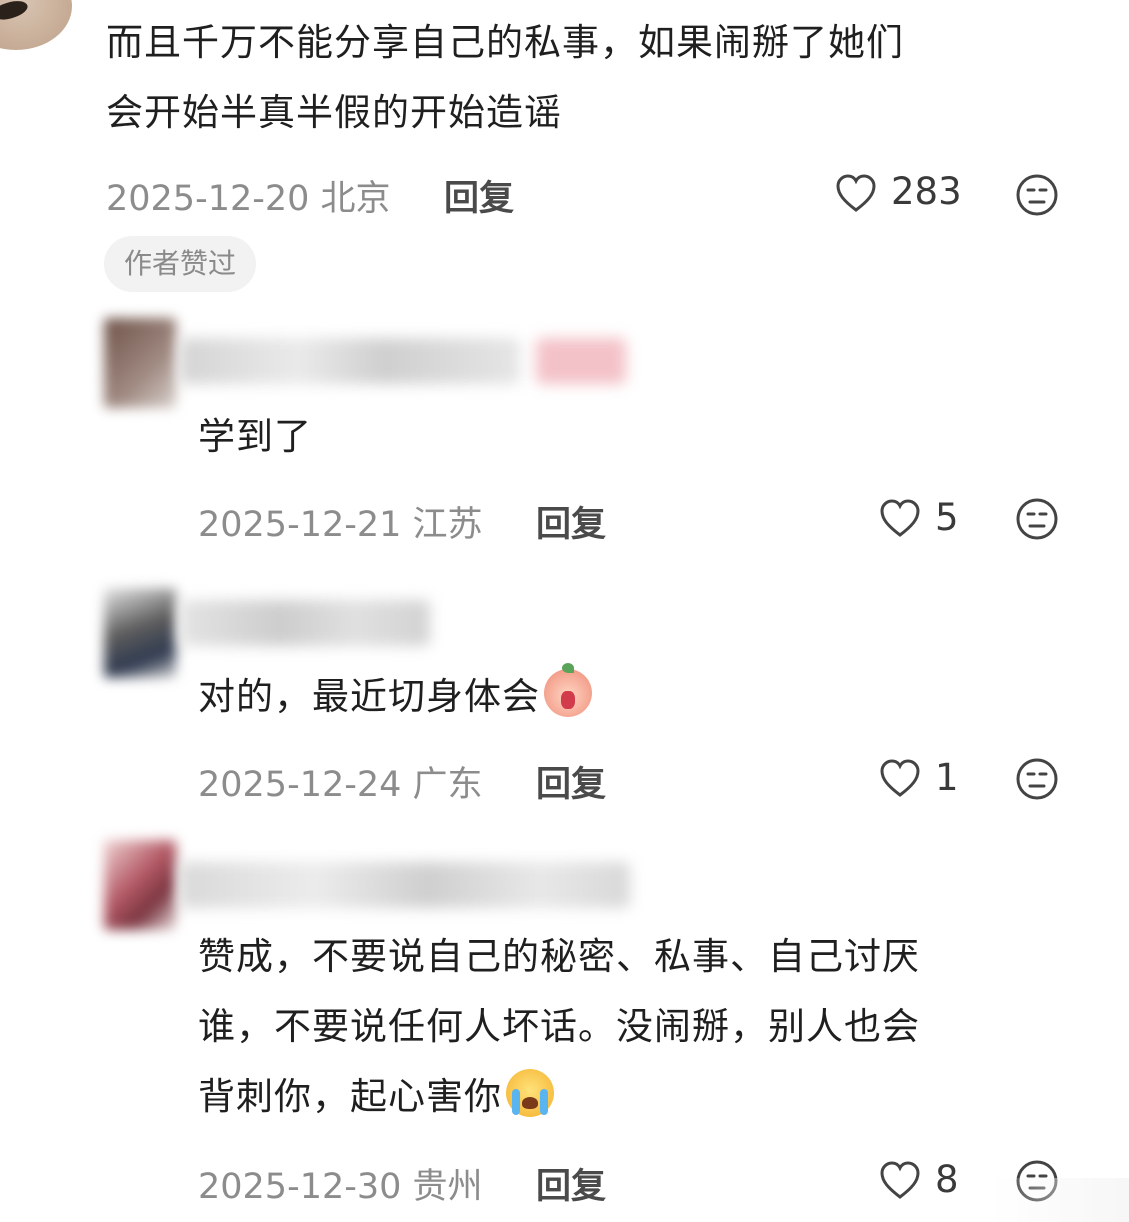 The image size is (1129, 1222). I want to click on comment-line: 对的，最近切身体会, so click(395, 697).